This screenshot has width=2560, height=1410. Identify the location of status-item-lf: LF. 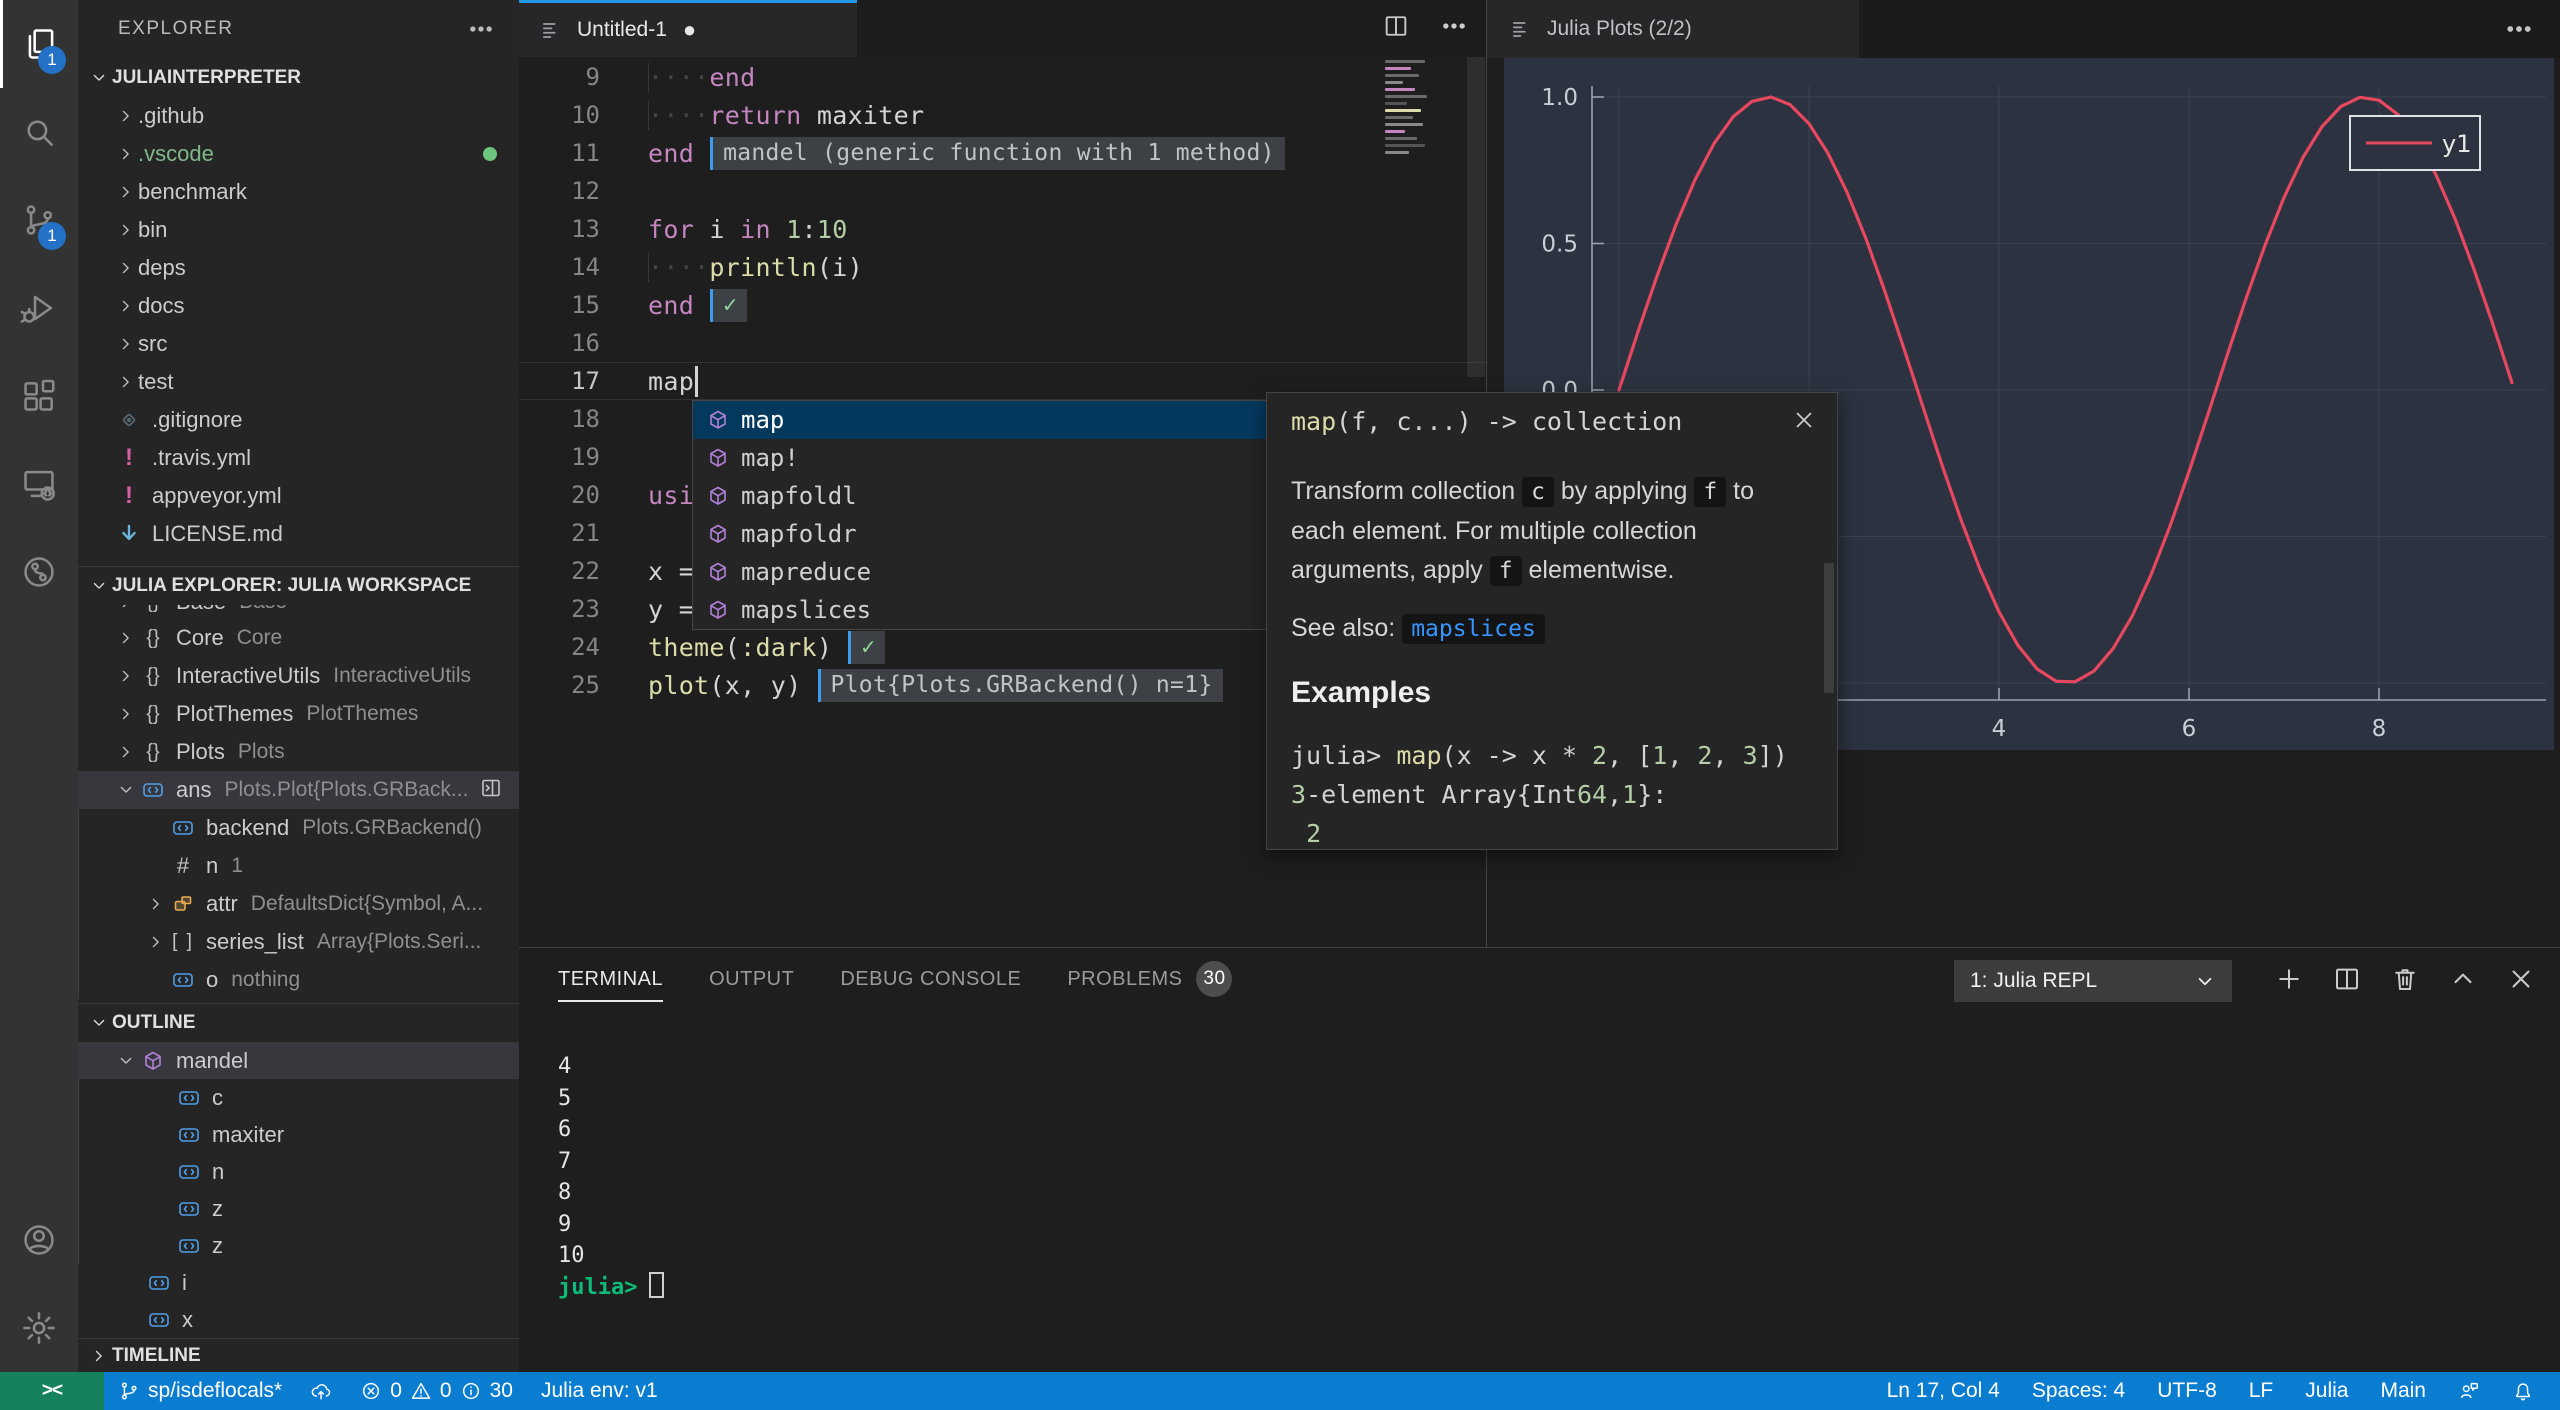
(2261, 1391).